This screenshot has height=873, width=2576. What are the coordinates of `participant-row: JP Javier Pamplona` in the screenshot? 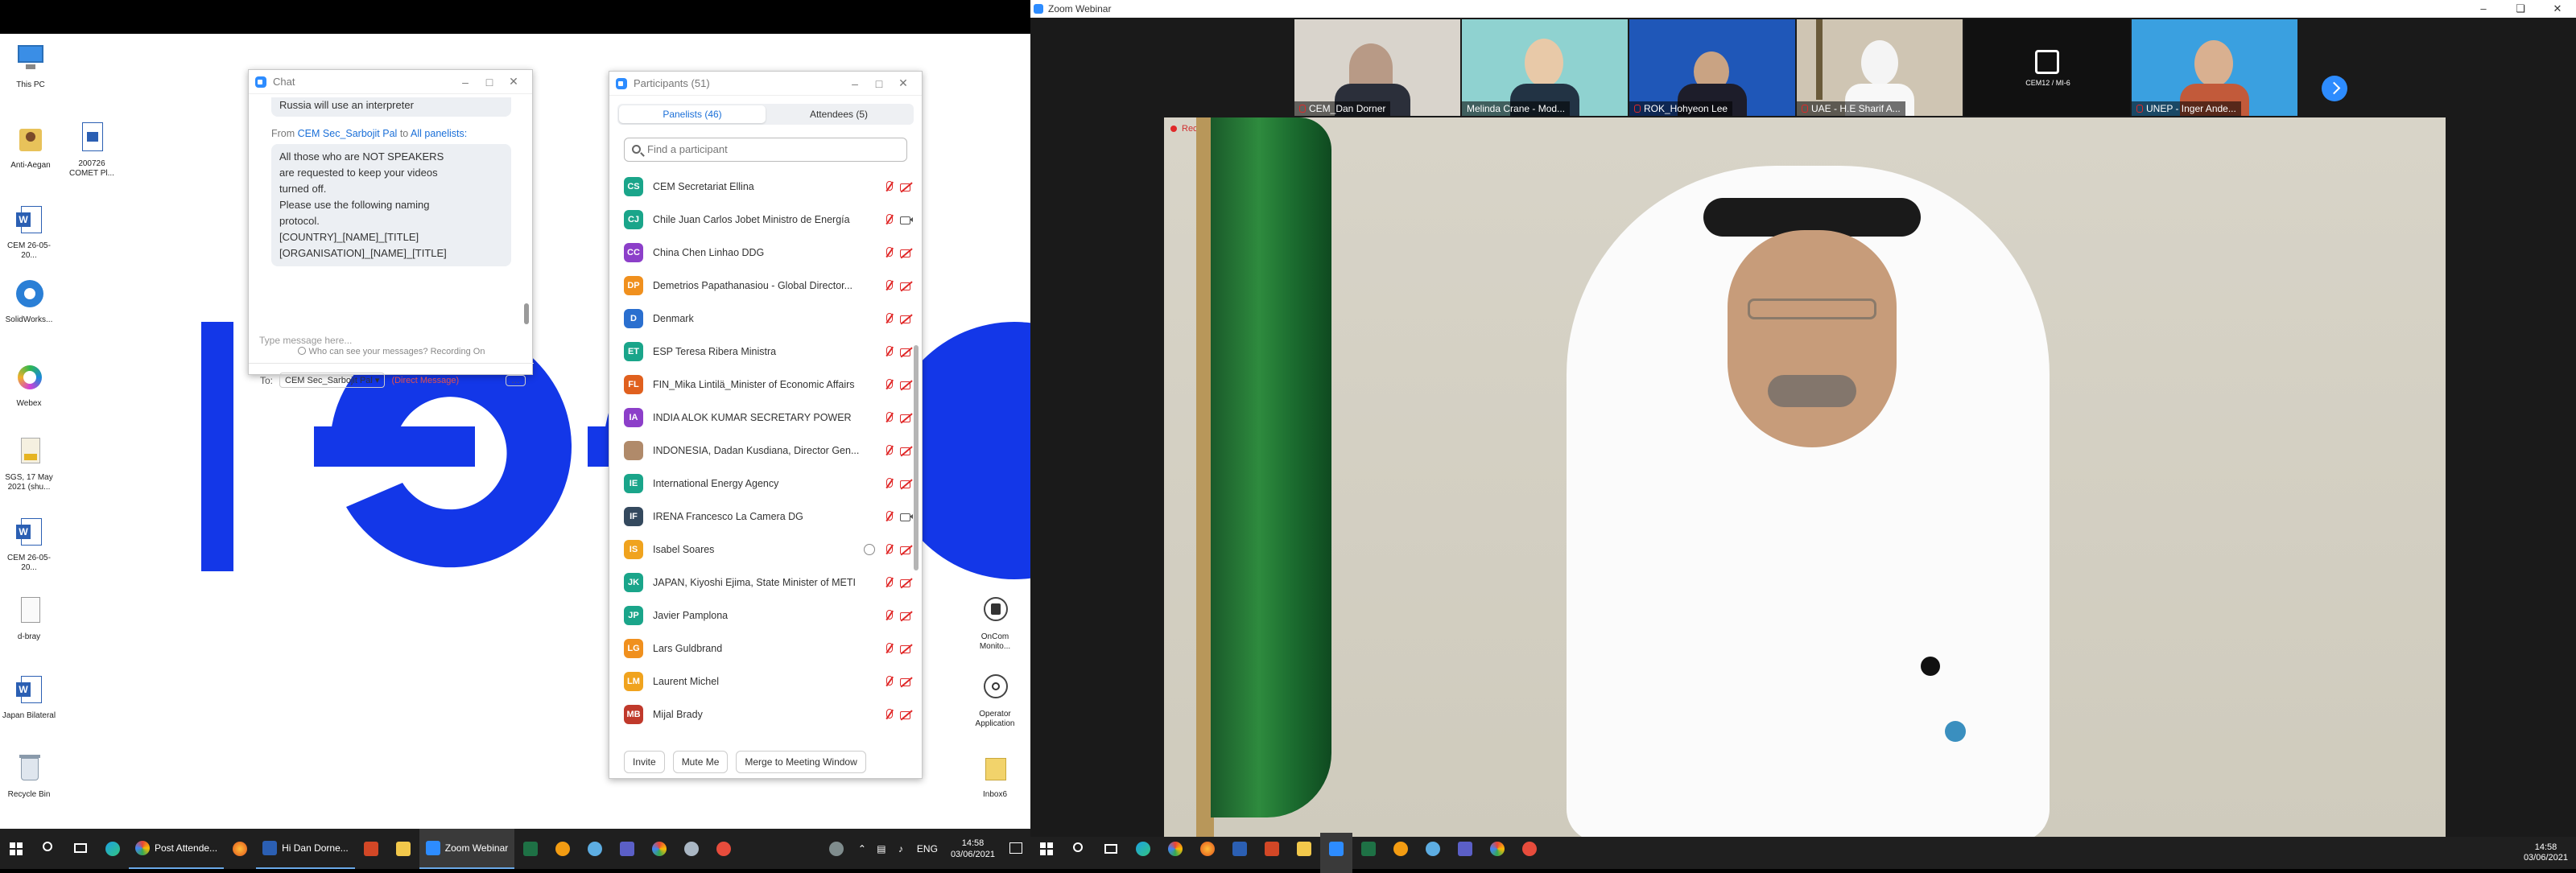 It's located at (769, 616).